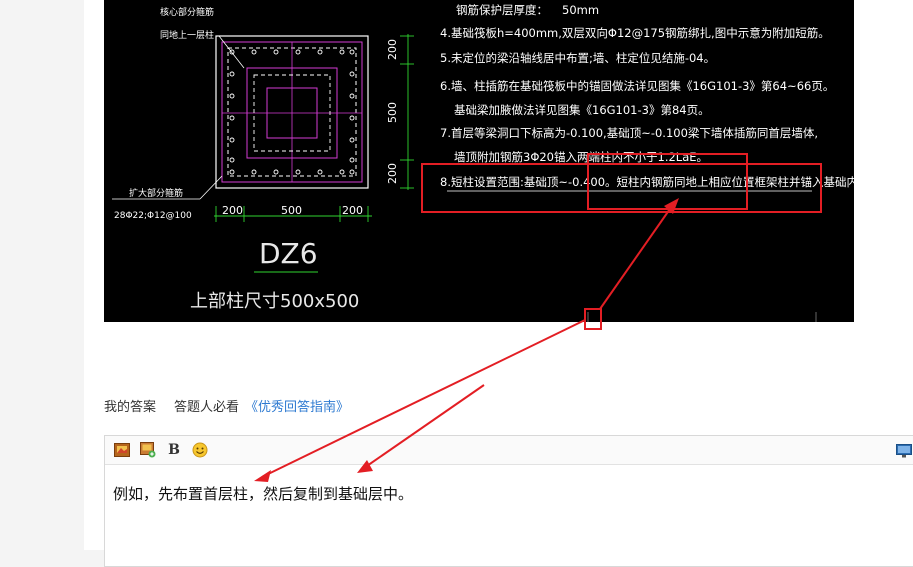 Image resolution: width=913 pixels, height=567 pixels. Describe the element at coordinates (156, 193) in the screenshot. I see `label-outer-stirrup: 扩大部分箍筋` at that location.